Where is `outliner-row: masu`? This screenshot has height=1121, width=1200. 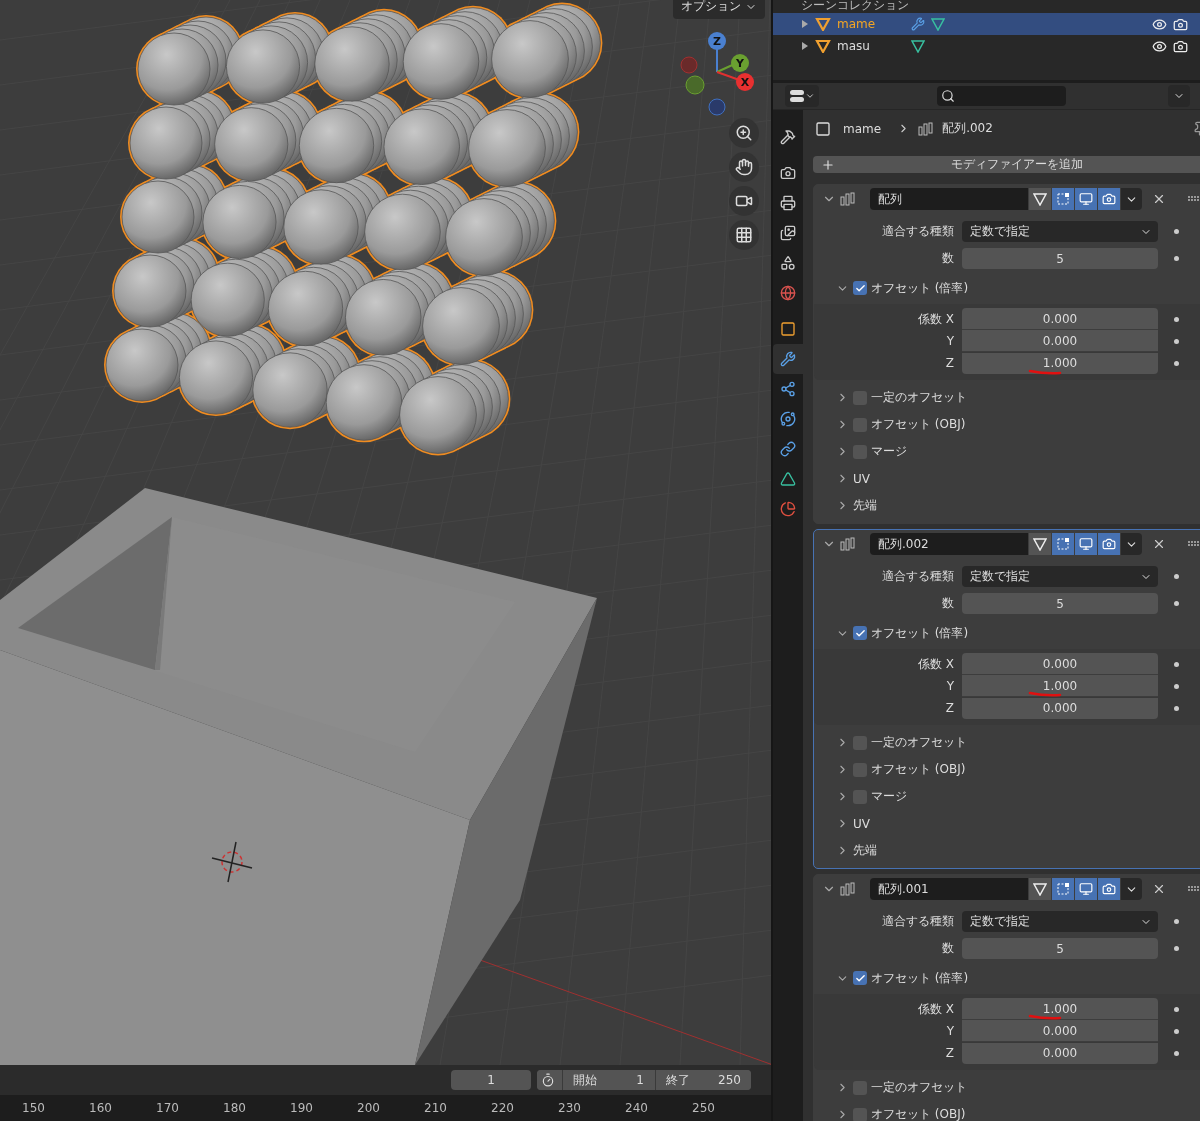
outliner-row: masu is located at coordinates (986, 46).